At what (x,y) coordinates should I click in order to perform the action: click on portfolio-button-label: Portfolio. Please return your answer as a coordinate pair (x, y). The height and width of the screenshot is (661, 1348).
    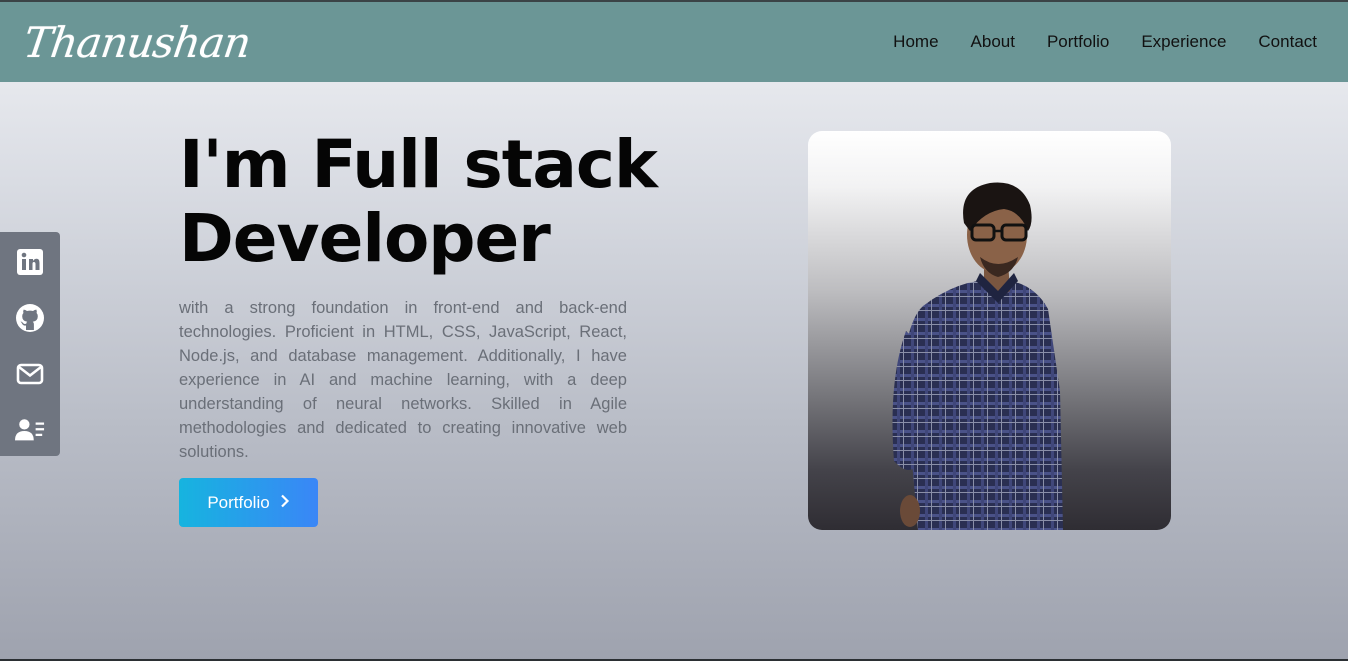
    Looking at the image, I should click on (238, 502).